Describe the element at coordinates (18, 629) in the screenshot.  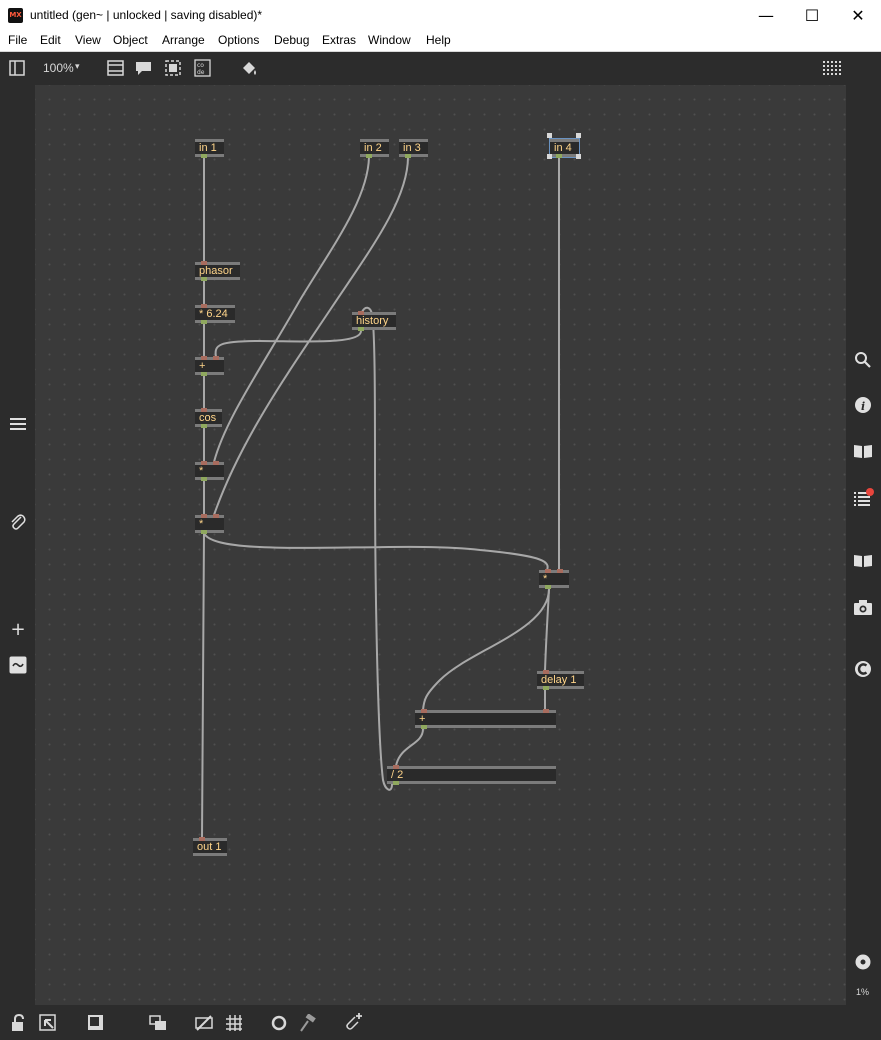
I see `add-icon: +` at that location.